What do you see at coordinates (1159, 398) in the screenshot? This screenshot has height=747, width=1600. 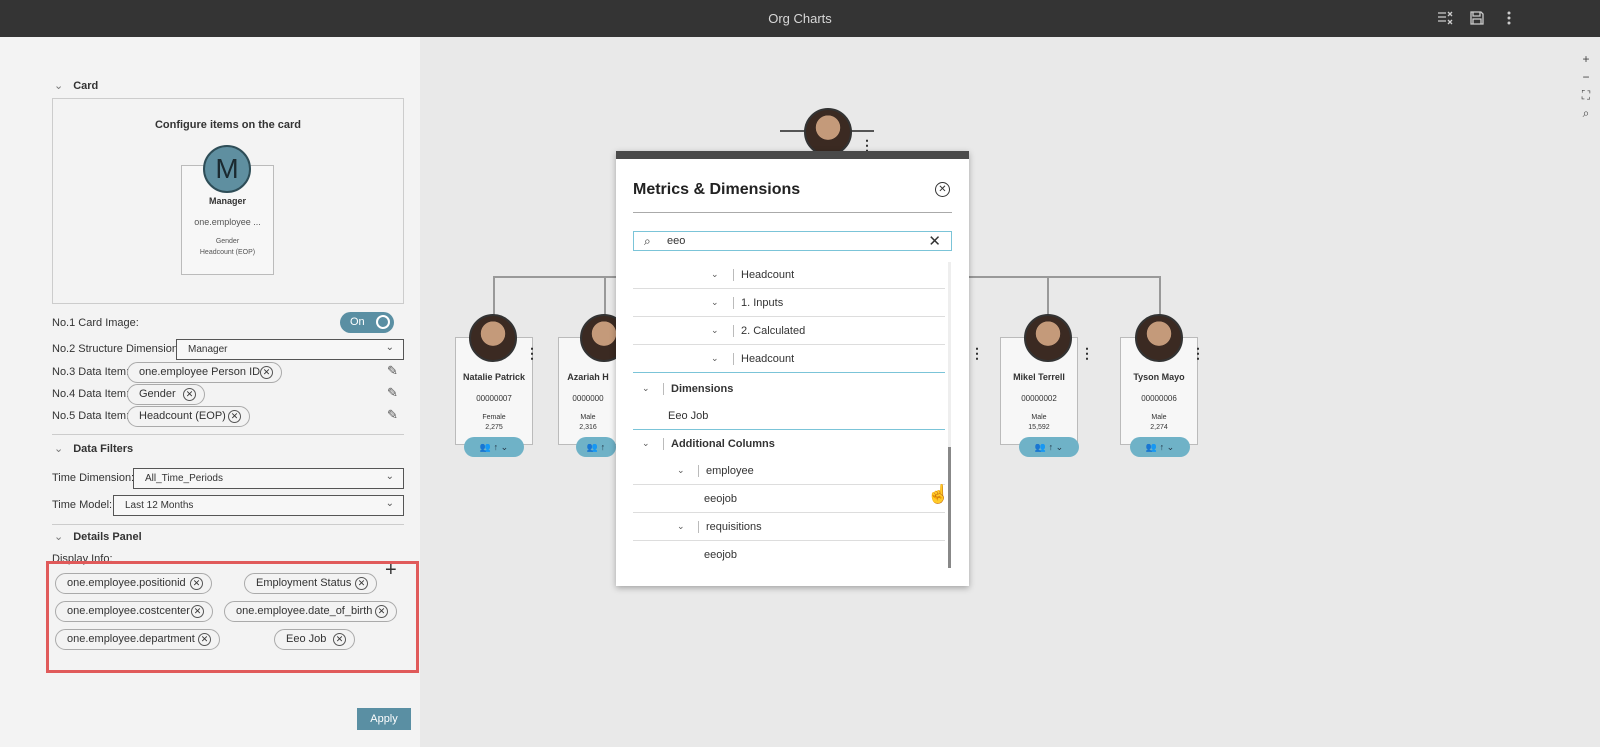 I see `person-id: 00000006` at bounding box center [1159, 398].